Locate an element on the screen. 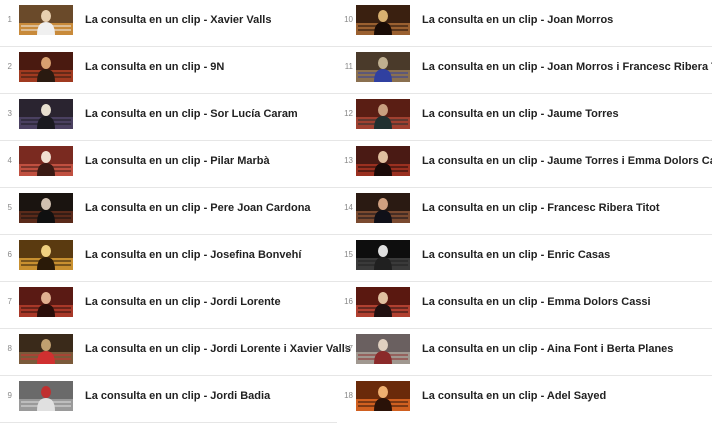 This screenshot has height=423, width=712. video-title-link: La consulta en un clip - Jaume Torres is located at coordinates (520, 114).